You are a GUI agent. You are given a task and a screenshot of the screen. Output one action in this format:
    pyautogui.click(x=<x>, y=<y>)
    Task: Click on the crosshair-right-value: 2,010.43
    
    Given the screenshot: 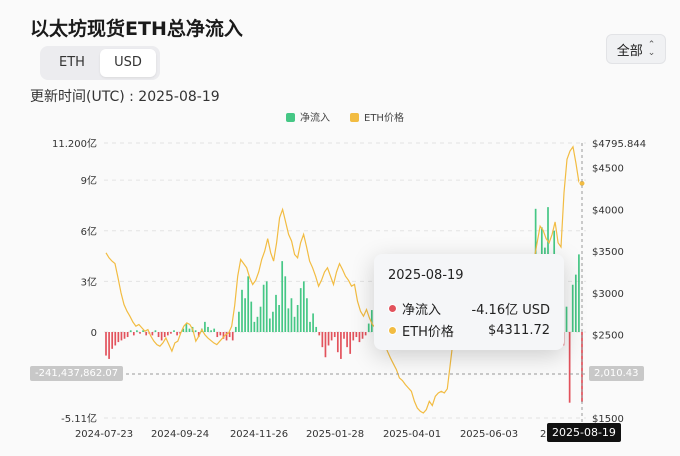 What is the action you would take?
    pyautogui.click(x=616, y=373)
    